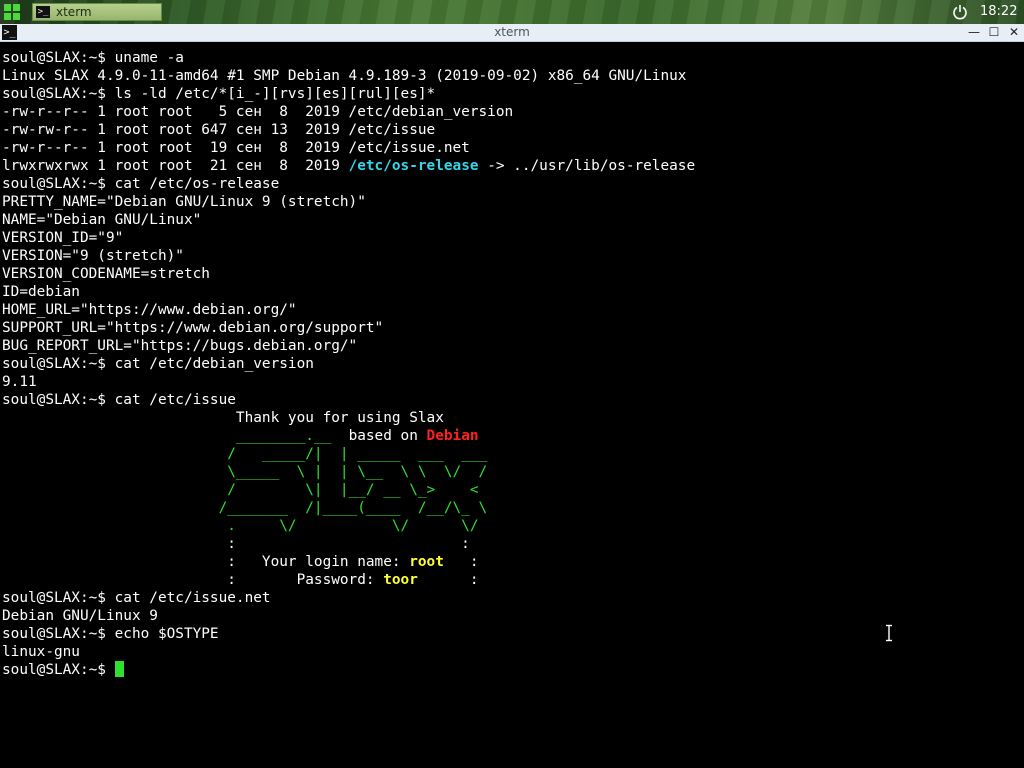 This screenshot has width=1024, height=768. I want to click on terminal-line: 9.11, so click(19, 382).